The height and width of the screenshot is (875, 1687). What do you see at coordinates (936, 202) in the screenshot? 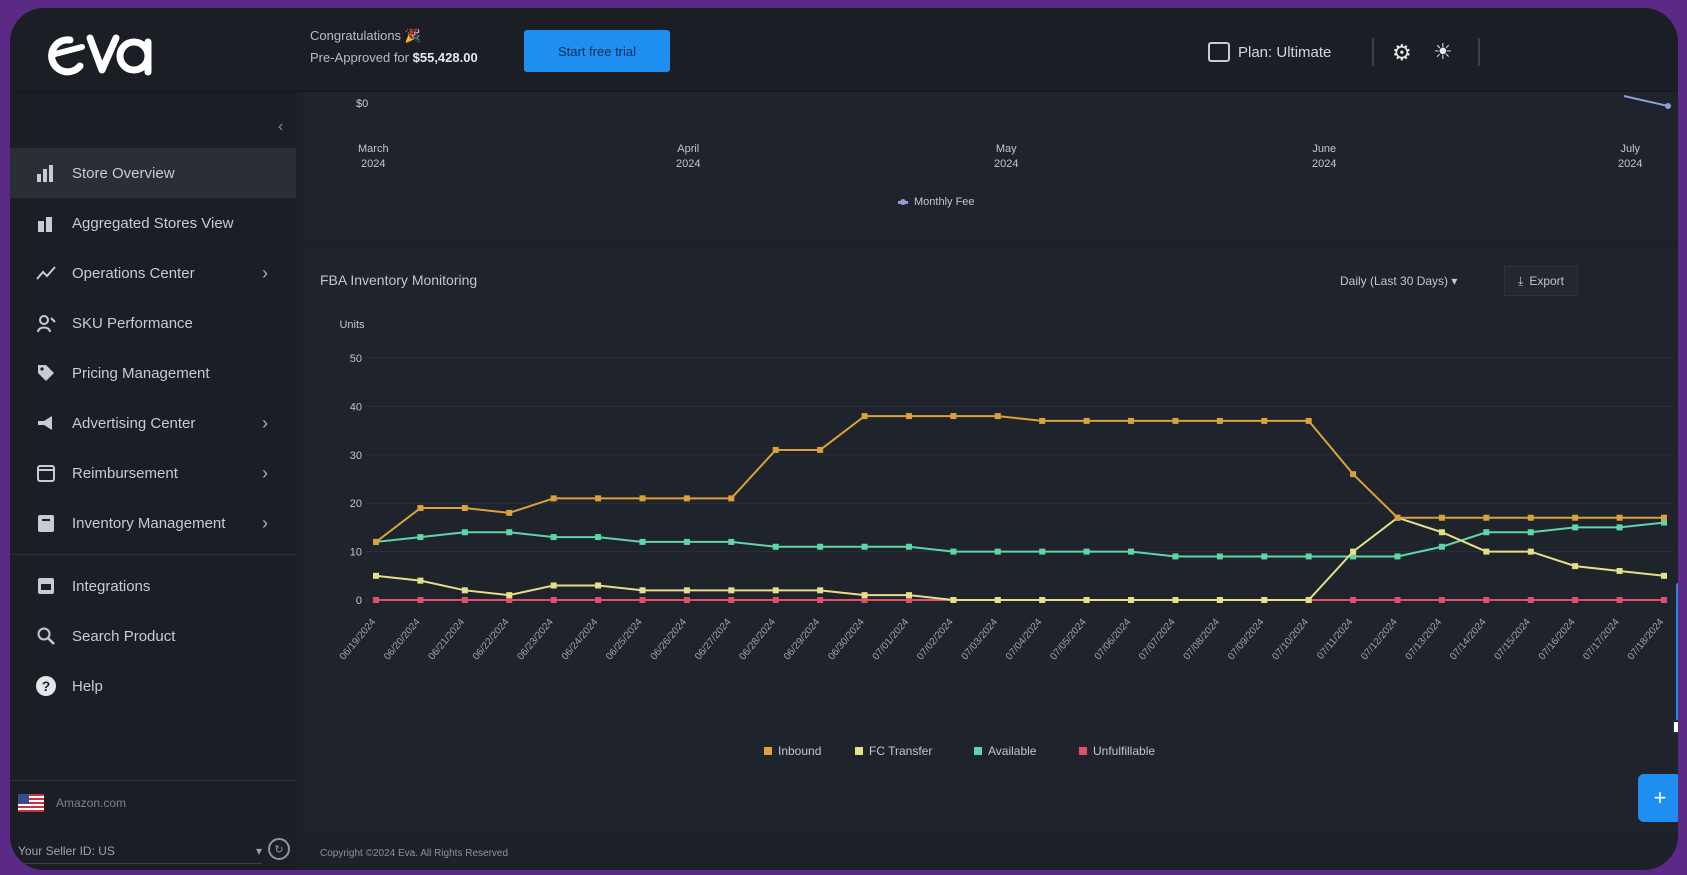
I see `legend-monthly-fee: Monthly Fee` at bounding box center [936, 202].